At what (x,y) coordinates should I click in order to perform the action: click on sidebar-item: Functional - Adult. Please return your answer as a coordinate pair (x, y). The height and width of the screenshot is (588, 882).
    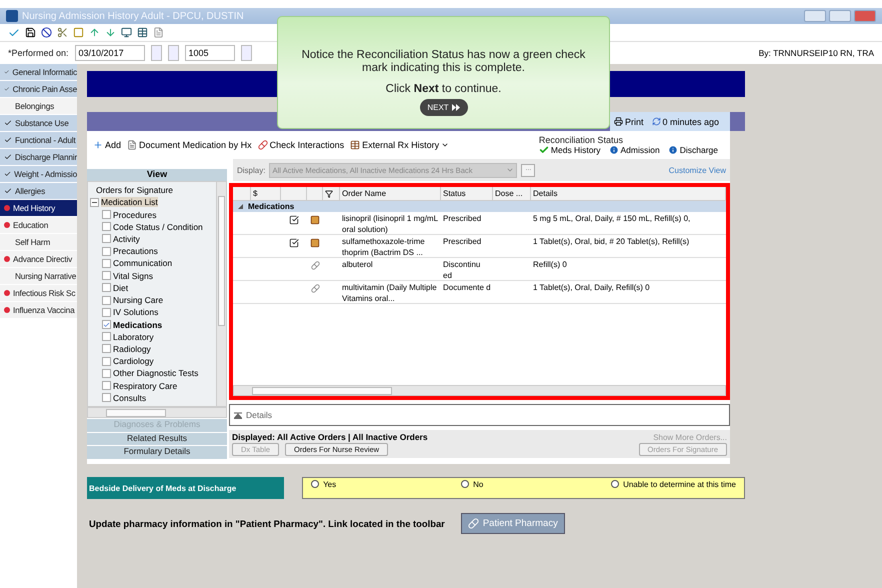
    Looking at the image, I should click on (38, 140).